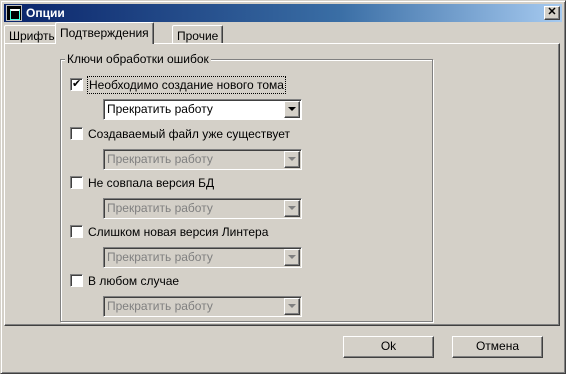 Image resolution: width=566 pixels, height=374 pixels. What do you see at coordinates (45, 13) in the screenshot?
I see `window-title: Опции` at bounding box center [45, 13].